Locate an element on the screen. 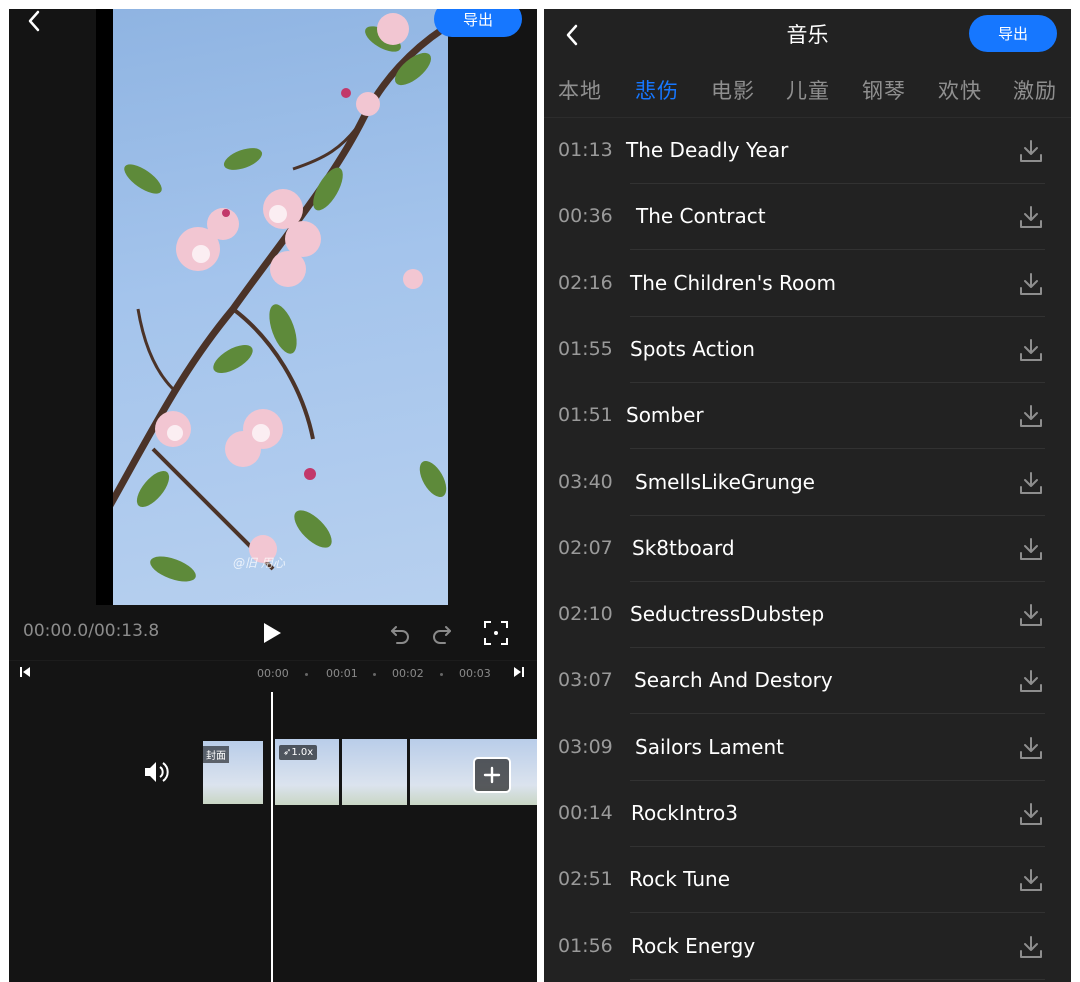 The width and height of the screenshot is (1080, 982). cover-label: 封面 is located at coordinates (216, 754).